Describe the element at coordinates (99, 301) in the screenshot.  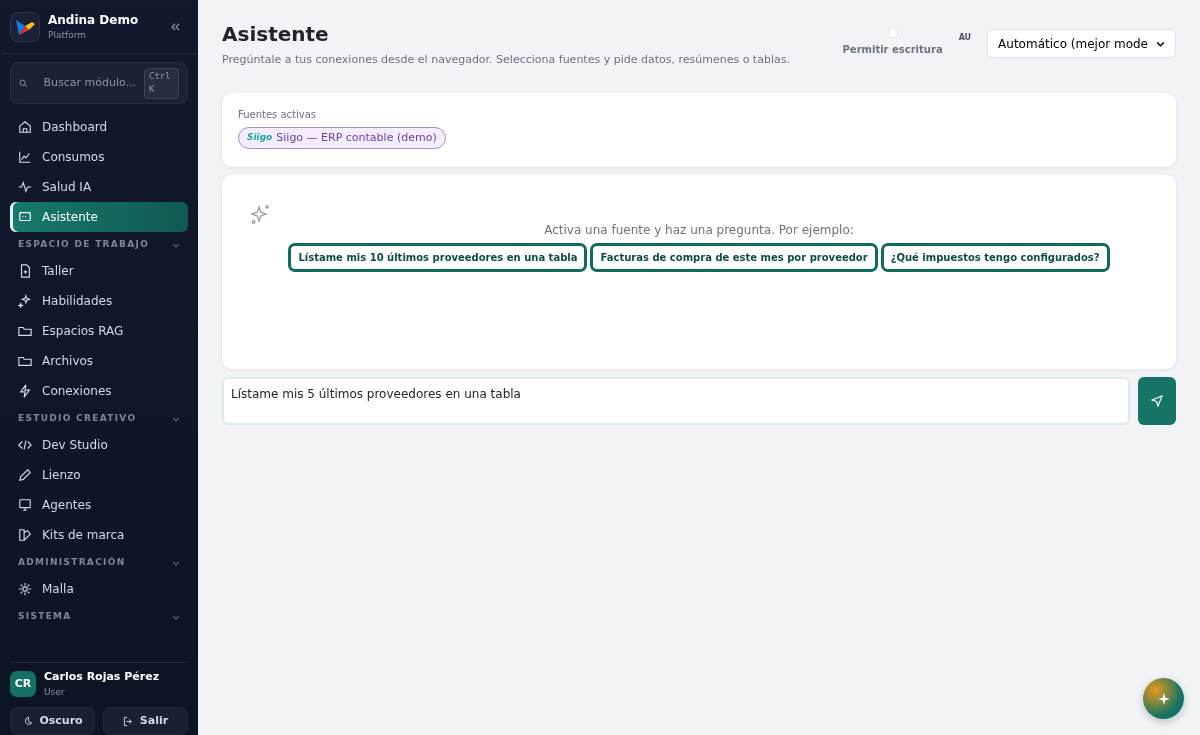
I see `nav-item: Habilidades` at that location.